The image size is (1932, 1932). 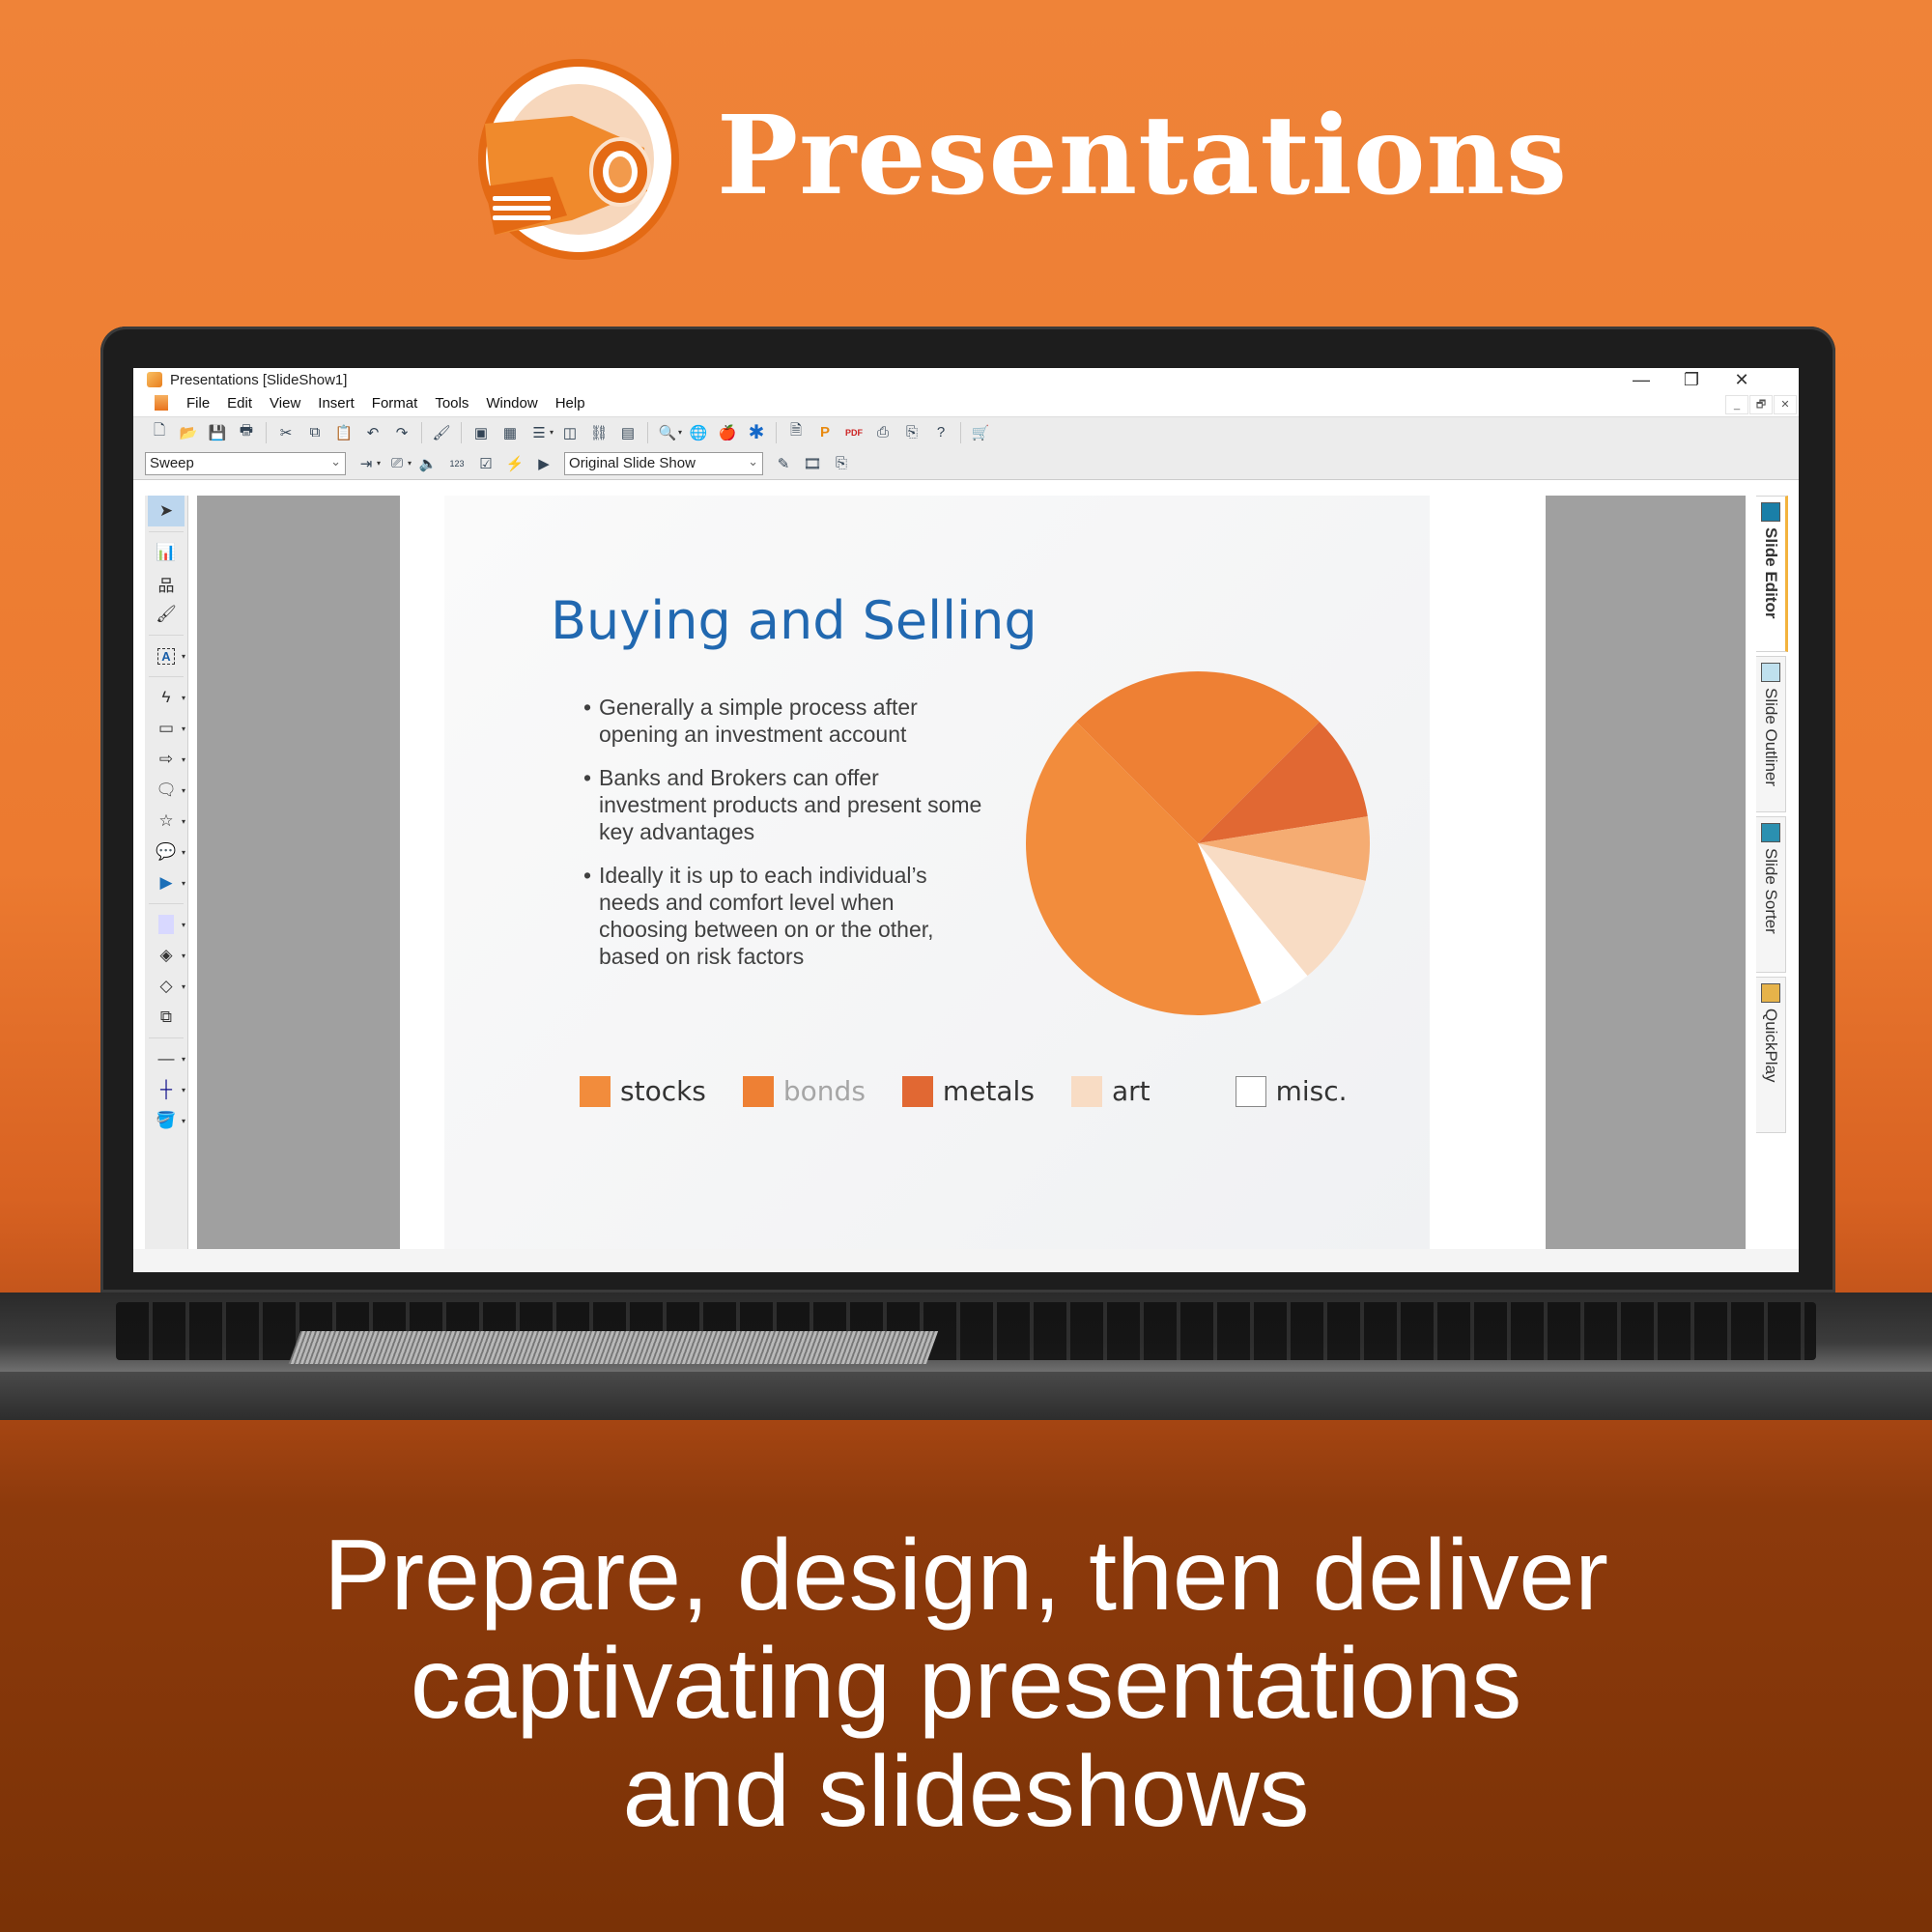 What do you see at coordinates (825, 432) in the screenshot?
I see `publish-icon: P` at bounding box center [825, 432].